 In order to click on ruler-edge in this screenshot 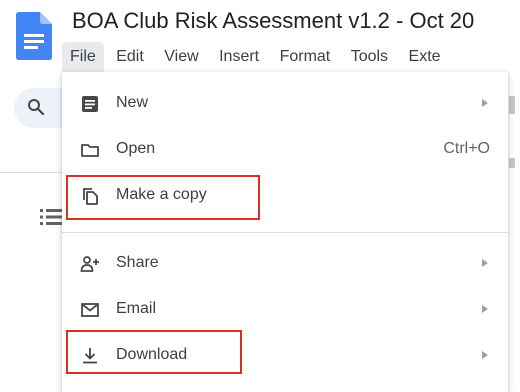, I will do `click(512, 163)`.